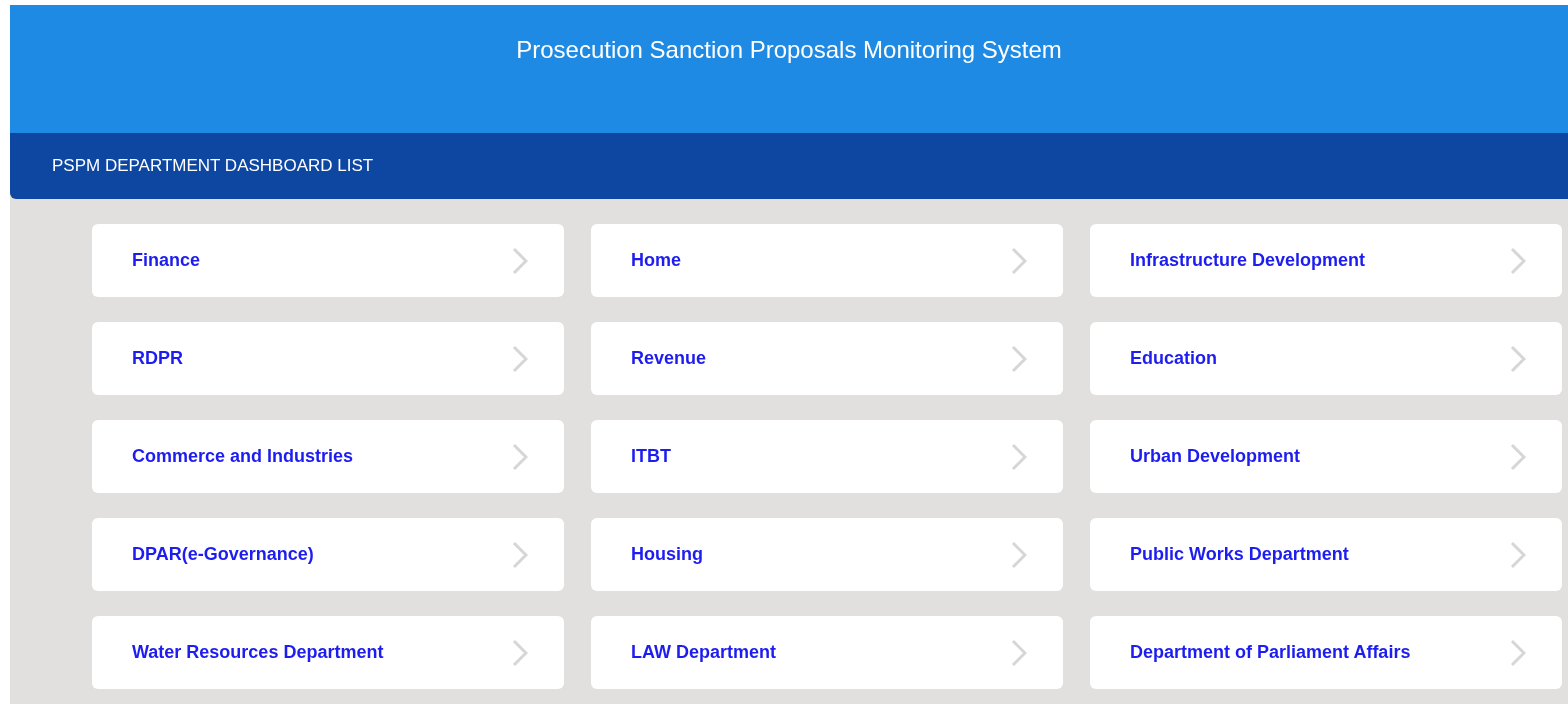 Image resolution: width=1568 pixels, height=704 pixels. Describe the element at coordinates (789, 50) in the screenshot. I see `app-title: Prosecution Sanction Proposals Monitoring System` at that location.